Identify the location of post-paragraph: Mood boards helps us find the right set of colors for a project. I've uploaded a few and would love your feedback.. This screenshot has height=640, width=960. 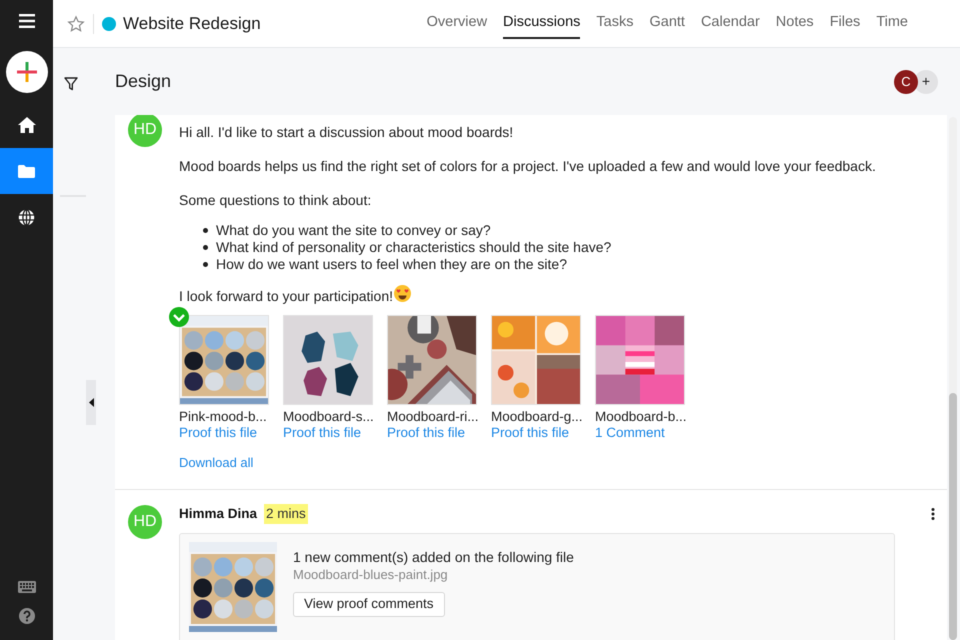
(528, 166).